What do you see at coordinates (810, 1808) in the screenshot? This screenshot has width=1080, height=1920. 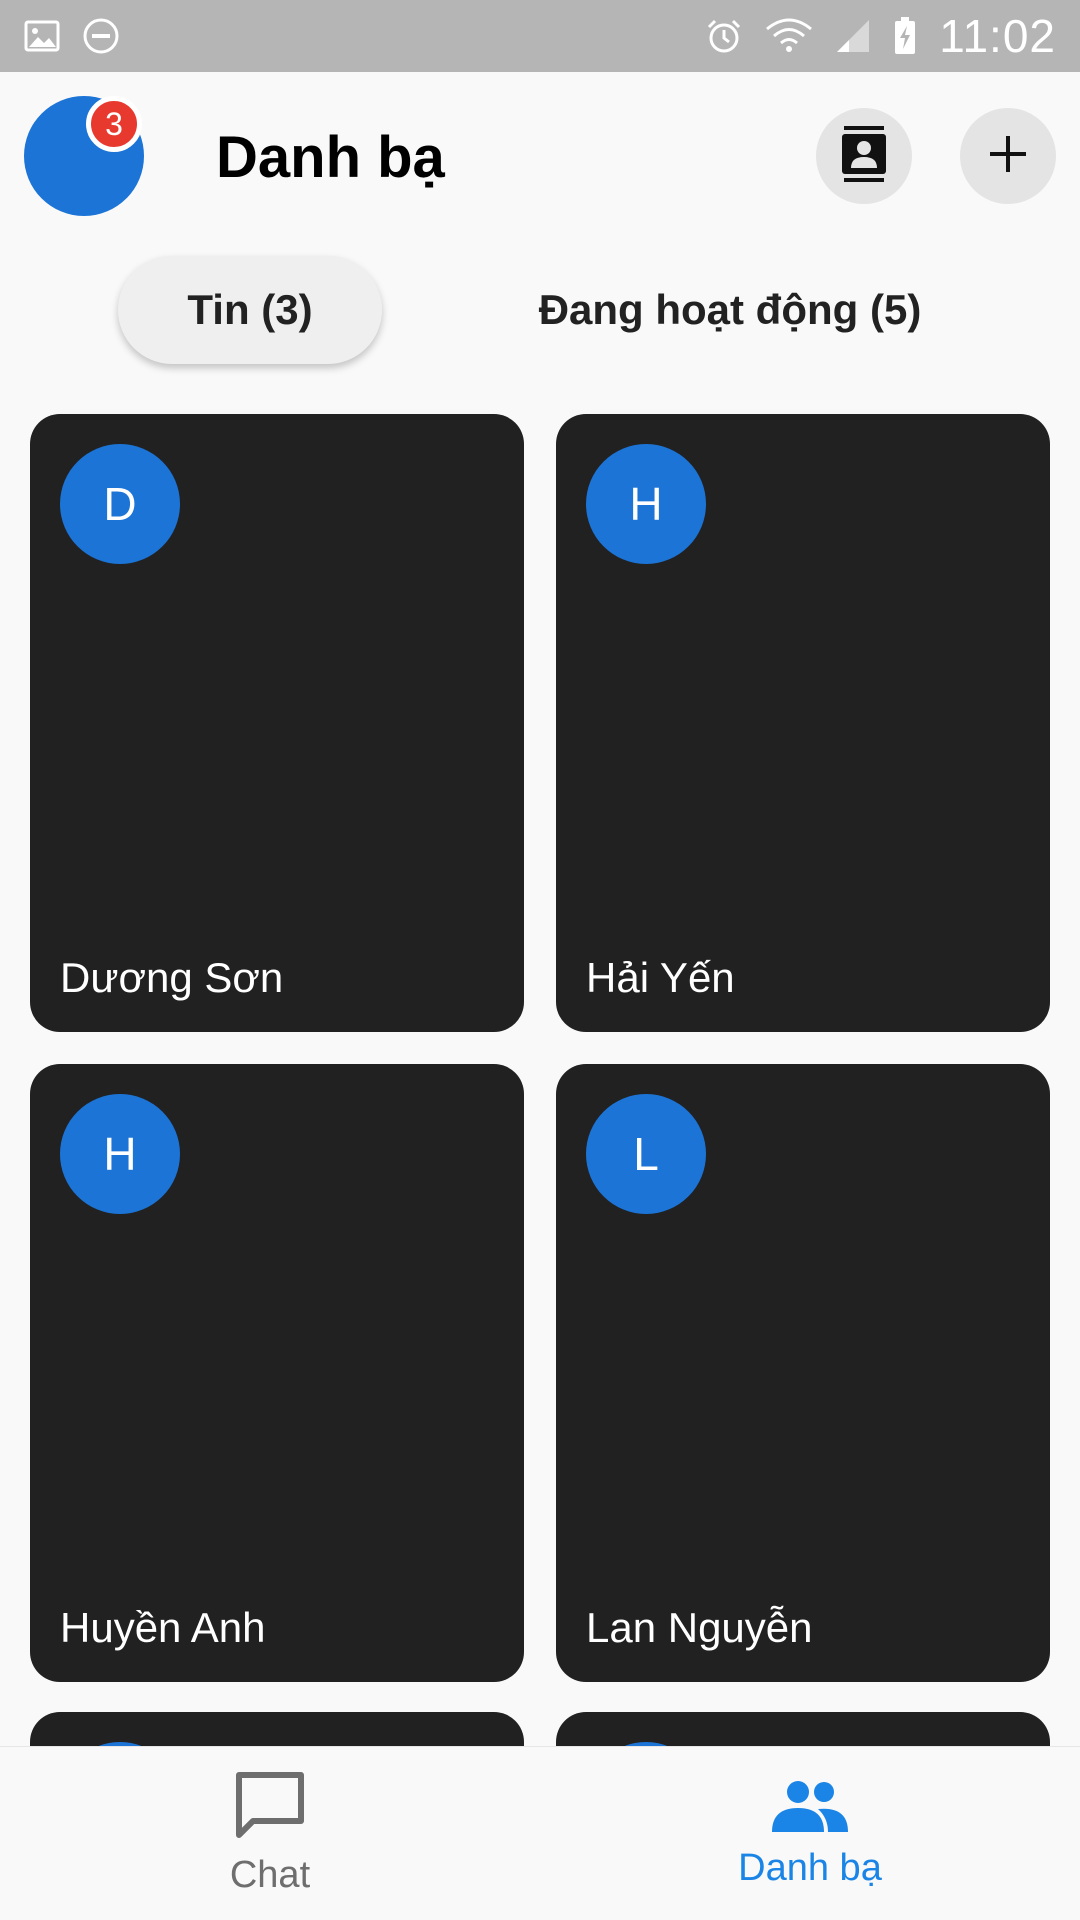 I see `people-icon` at bounding box center [810, 1808].